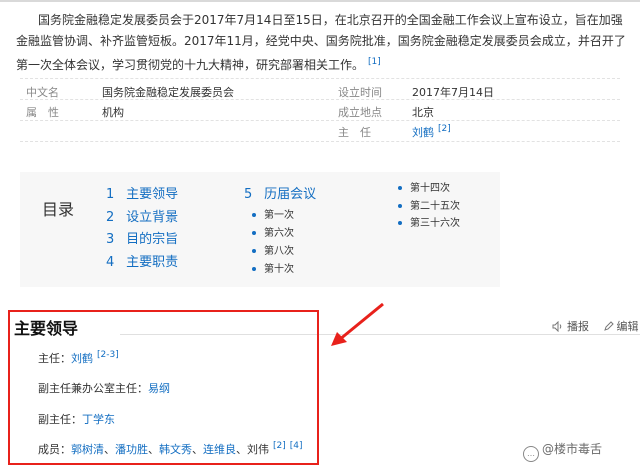 The image size is (640, 473). I want to click on director-ref: [2], so click(444, 129).